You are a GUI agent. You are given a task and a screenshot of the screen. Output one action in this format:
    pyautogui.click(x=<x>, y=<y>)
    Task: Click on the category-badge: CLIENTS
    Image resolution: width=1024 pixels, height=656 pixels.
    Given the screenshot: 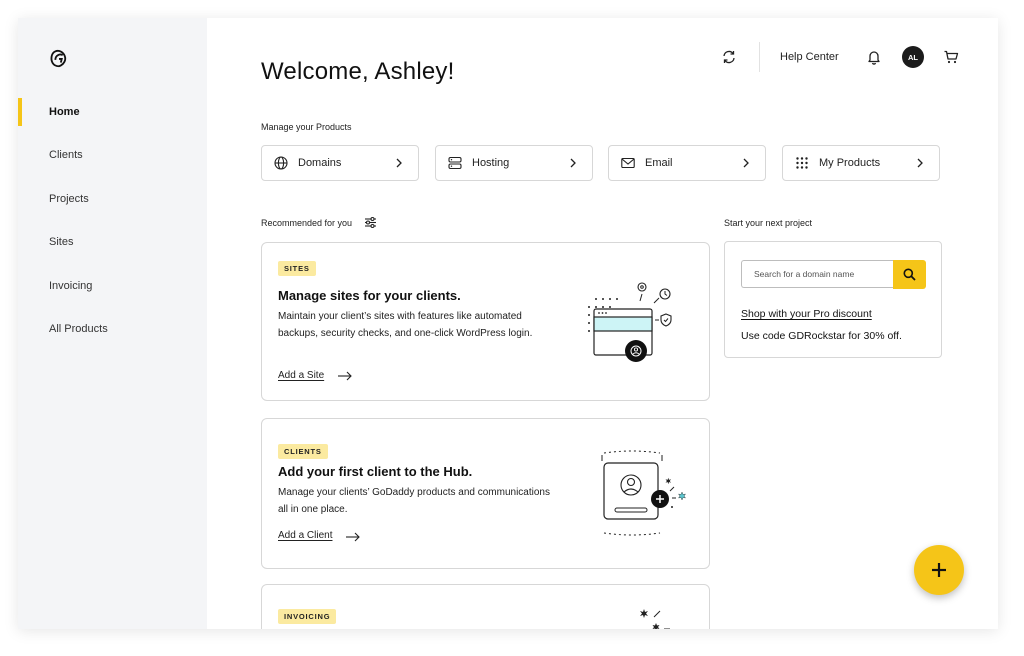 What is the action you would take?
    pyautogui.click(x=303, y=451)
    